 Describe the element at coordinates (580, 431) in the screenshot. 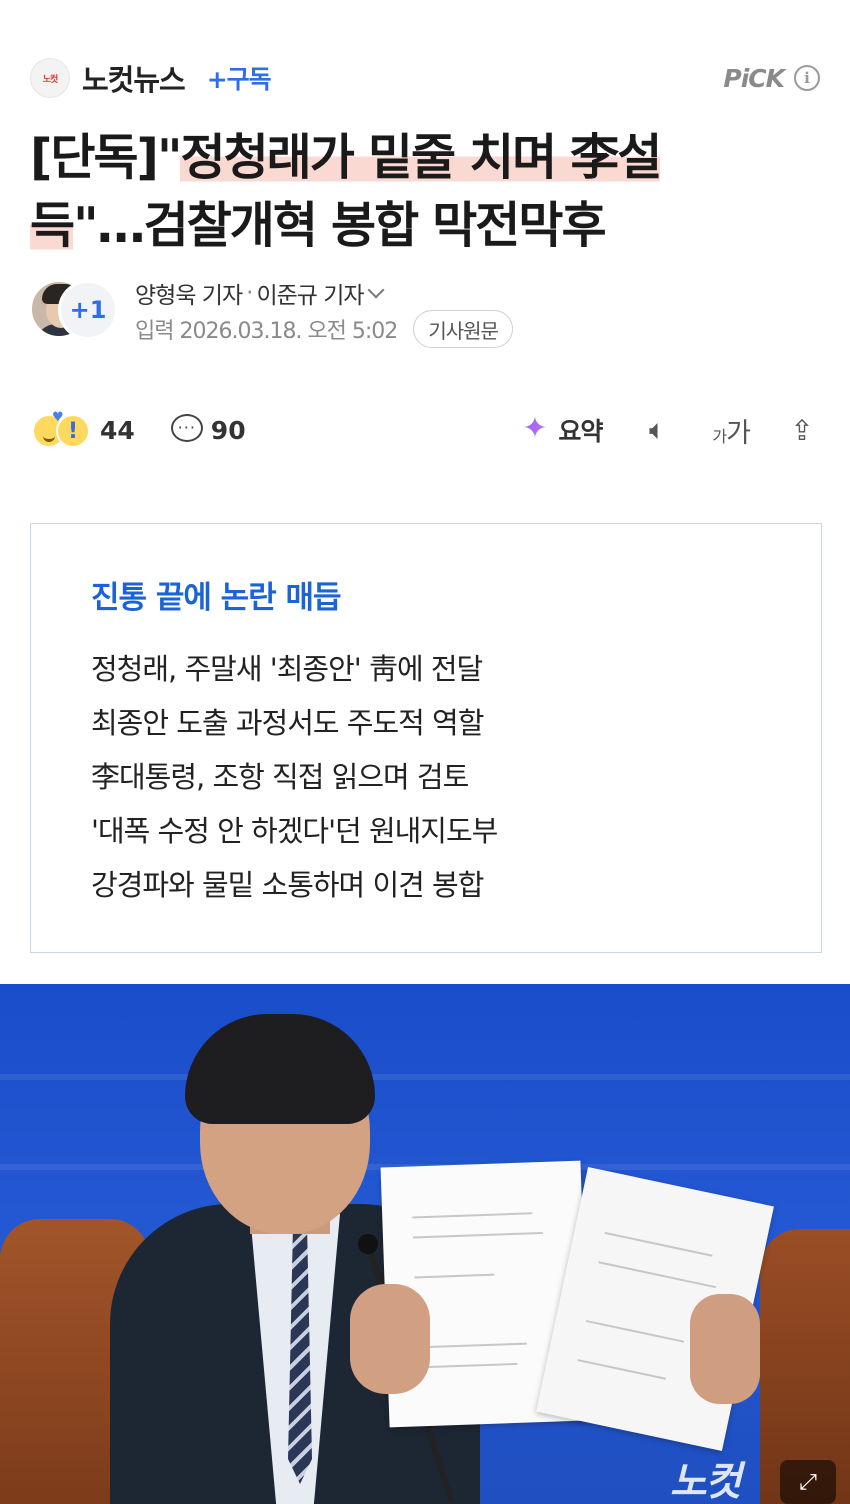

I see `summary-label: 요약` at that location.